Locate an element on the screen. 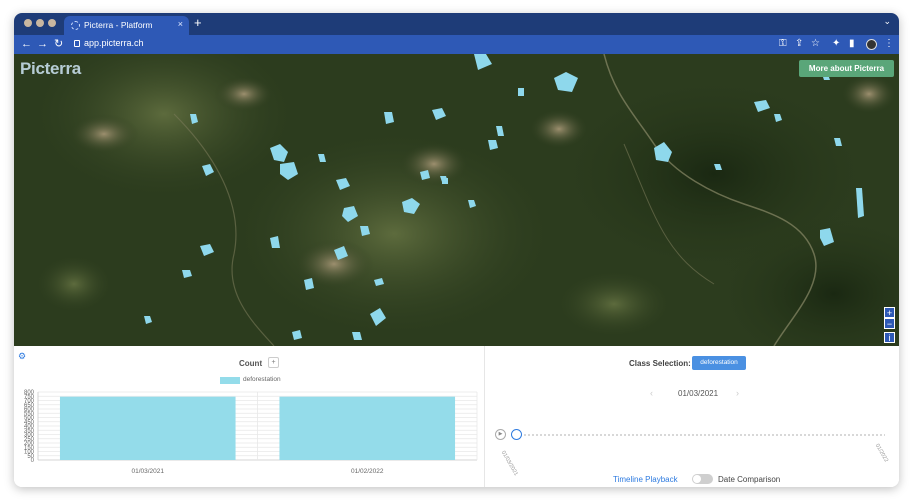 This screenshot has height=504, width=923. date-comparison-toggle is located at coordinates (702, 479).